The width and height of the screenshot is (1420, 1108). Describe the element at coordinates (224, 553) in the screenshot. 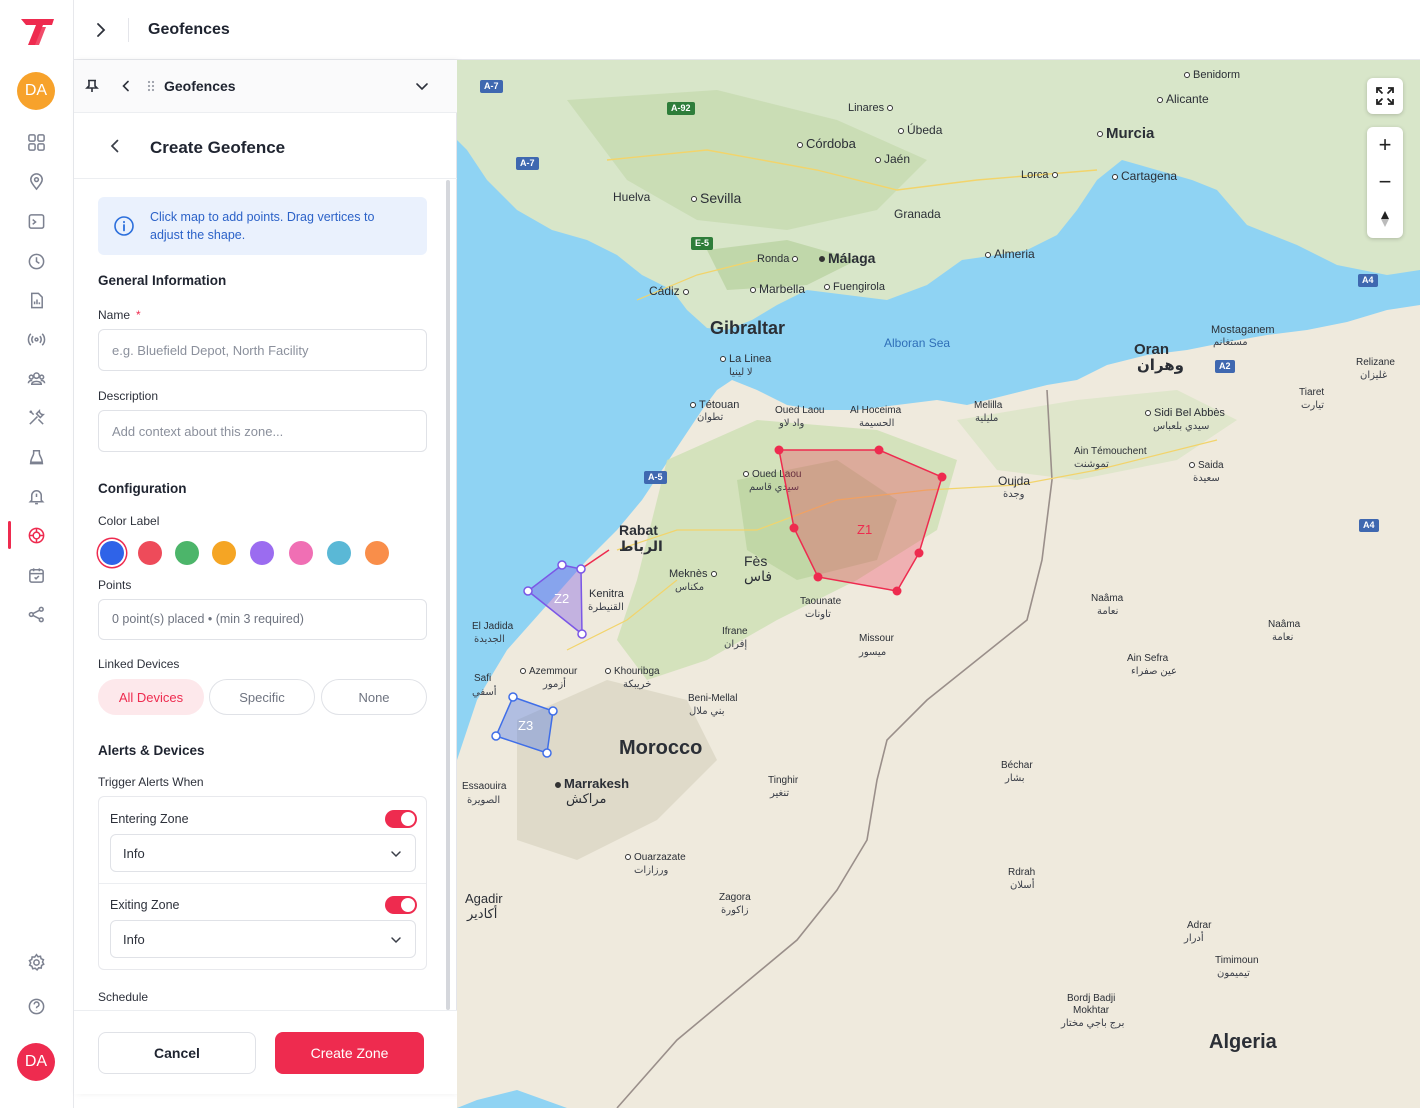

I see `color-swatch-orange` at that location.